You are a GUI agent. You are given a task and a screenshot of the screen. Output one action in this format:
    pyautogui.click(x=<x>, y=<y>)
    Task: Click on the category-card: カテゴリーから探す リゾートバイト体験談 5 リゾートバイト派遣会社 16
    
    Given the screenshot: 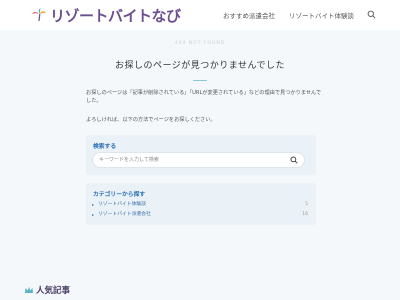 What is the action you would take?
    pyautogui.click(x=201, y=204)
    